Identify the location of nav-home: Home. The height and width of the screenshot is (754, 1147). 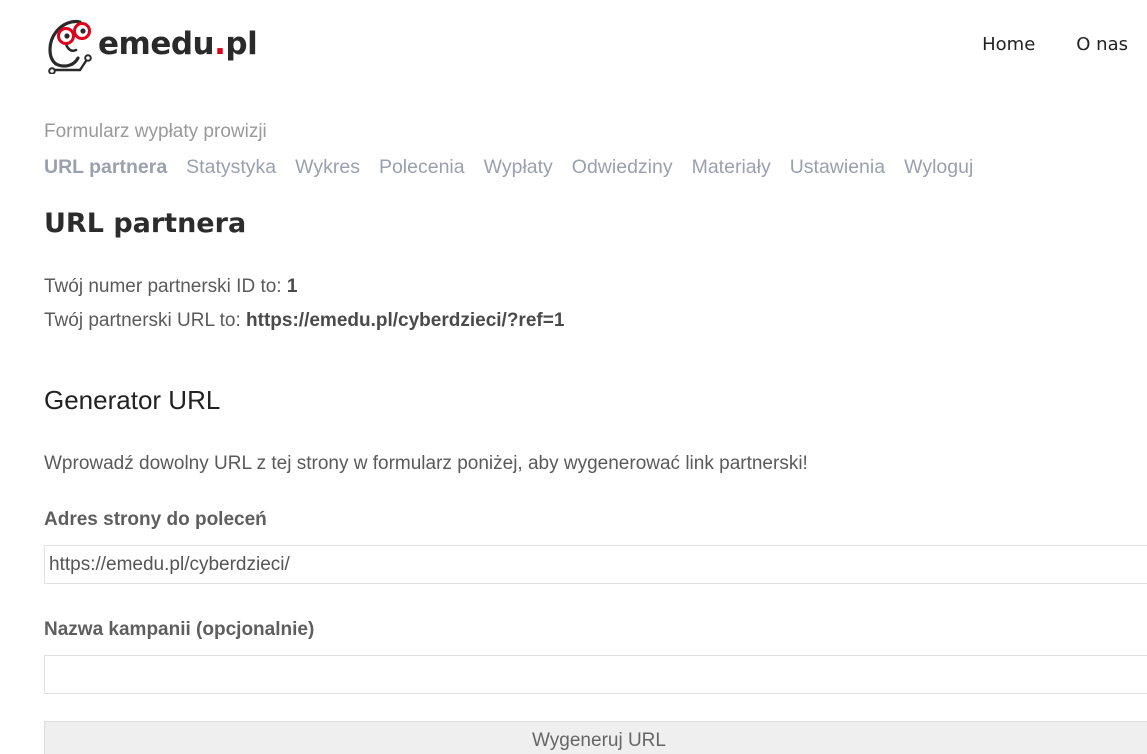
(1008, 44).